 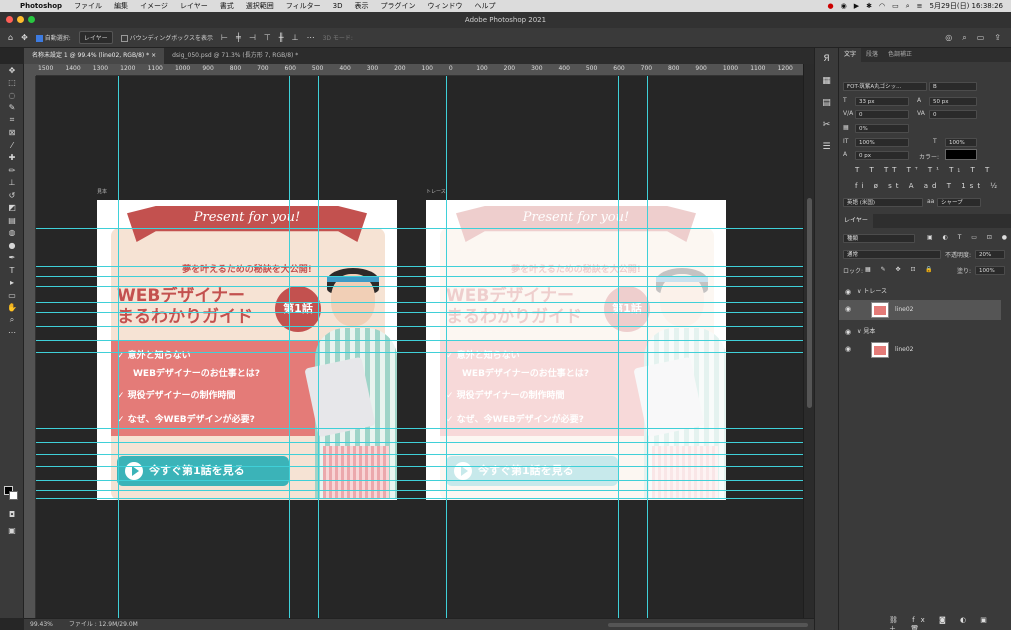 What do you see at coordinates (12, 530) in the screenshot?
I see `screen-mode-icon: ▣` at bounding box center [12, 530].